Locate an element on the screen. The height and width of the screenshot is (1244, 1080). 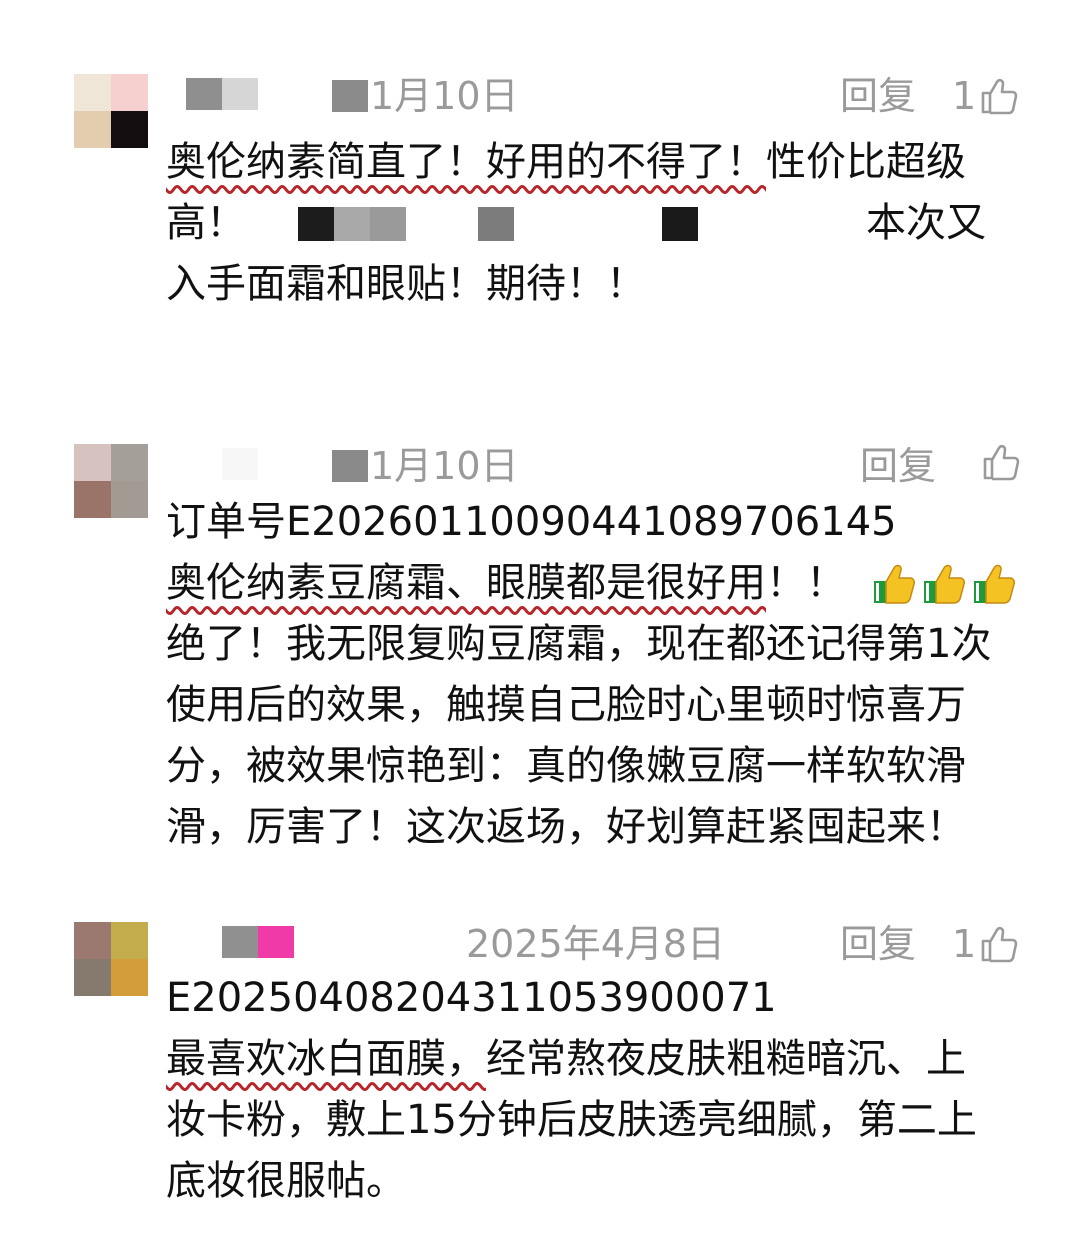
comment-date: 2025年4月8日 is located at coordinates (596, 944).